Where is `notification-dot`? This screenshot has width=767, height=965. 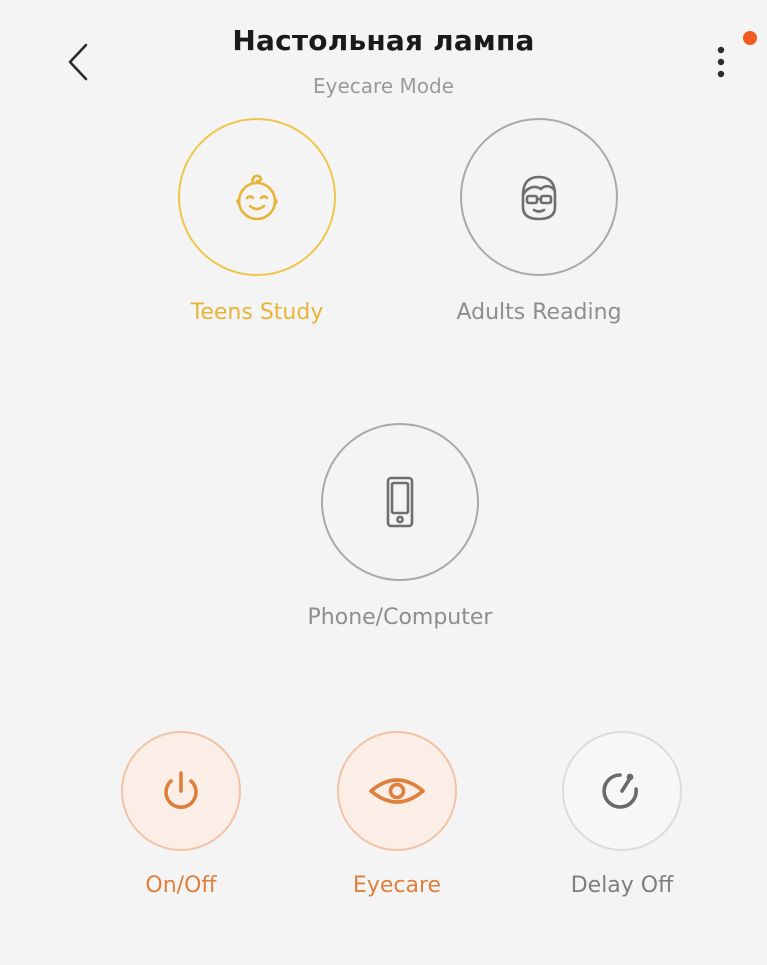 notification-dot is located at coordinates (750, 38).